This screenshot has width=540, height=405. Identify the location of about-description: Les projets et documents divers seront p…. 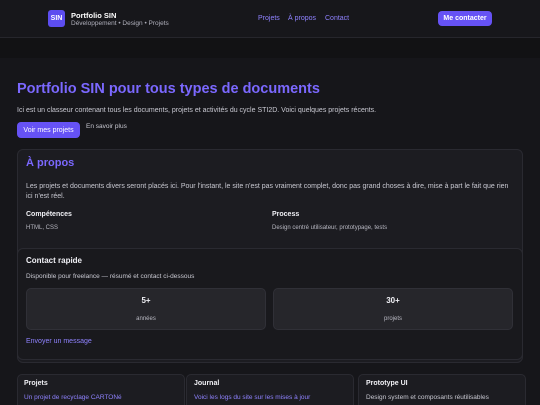
(267, 191).